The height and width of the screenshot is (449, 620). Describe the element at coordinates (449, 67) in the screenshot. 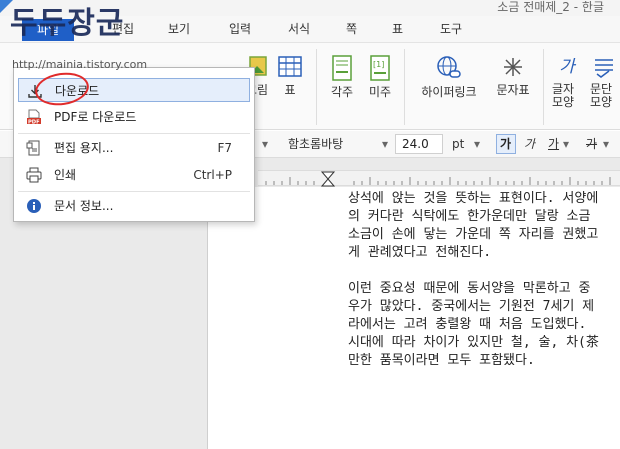

I see `hyperlink-icon` at that location.